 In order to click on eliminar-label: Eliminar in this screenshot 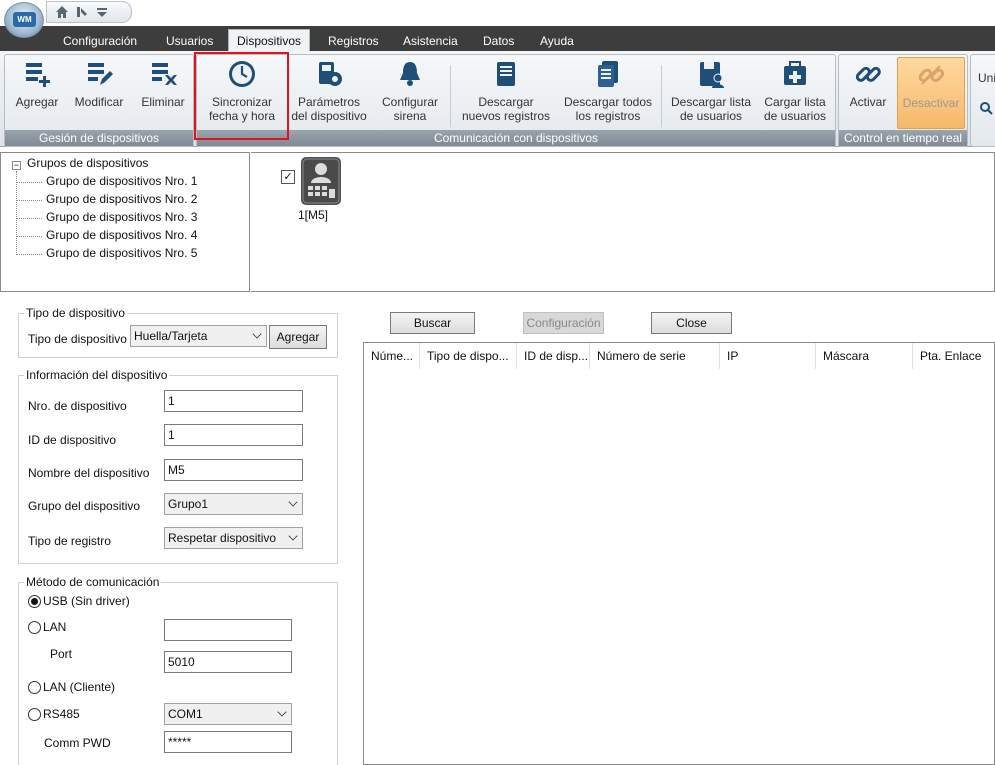, I will do `click(163, 102)`.